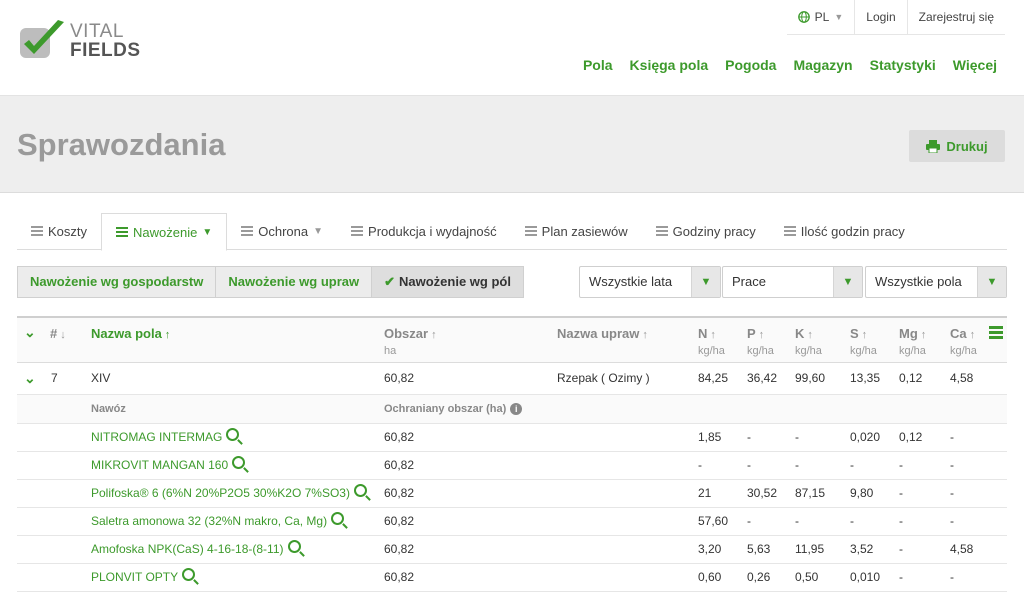 This screenshot has width=1024, height=592. What do you see at coordinates (700, 465) in the screenshot?
I see `cell-n: -` at bounding box center [700, 465].